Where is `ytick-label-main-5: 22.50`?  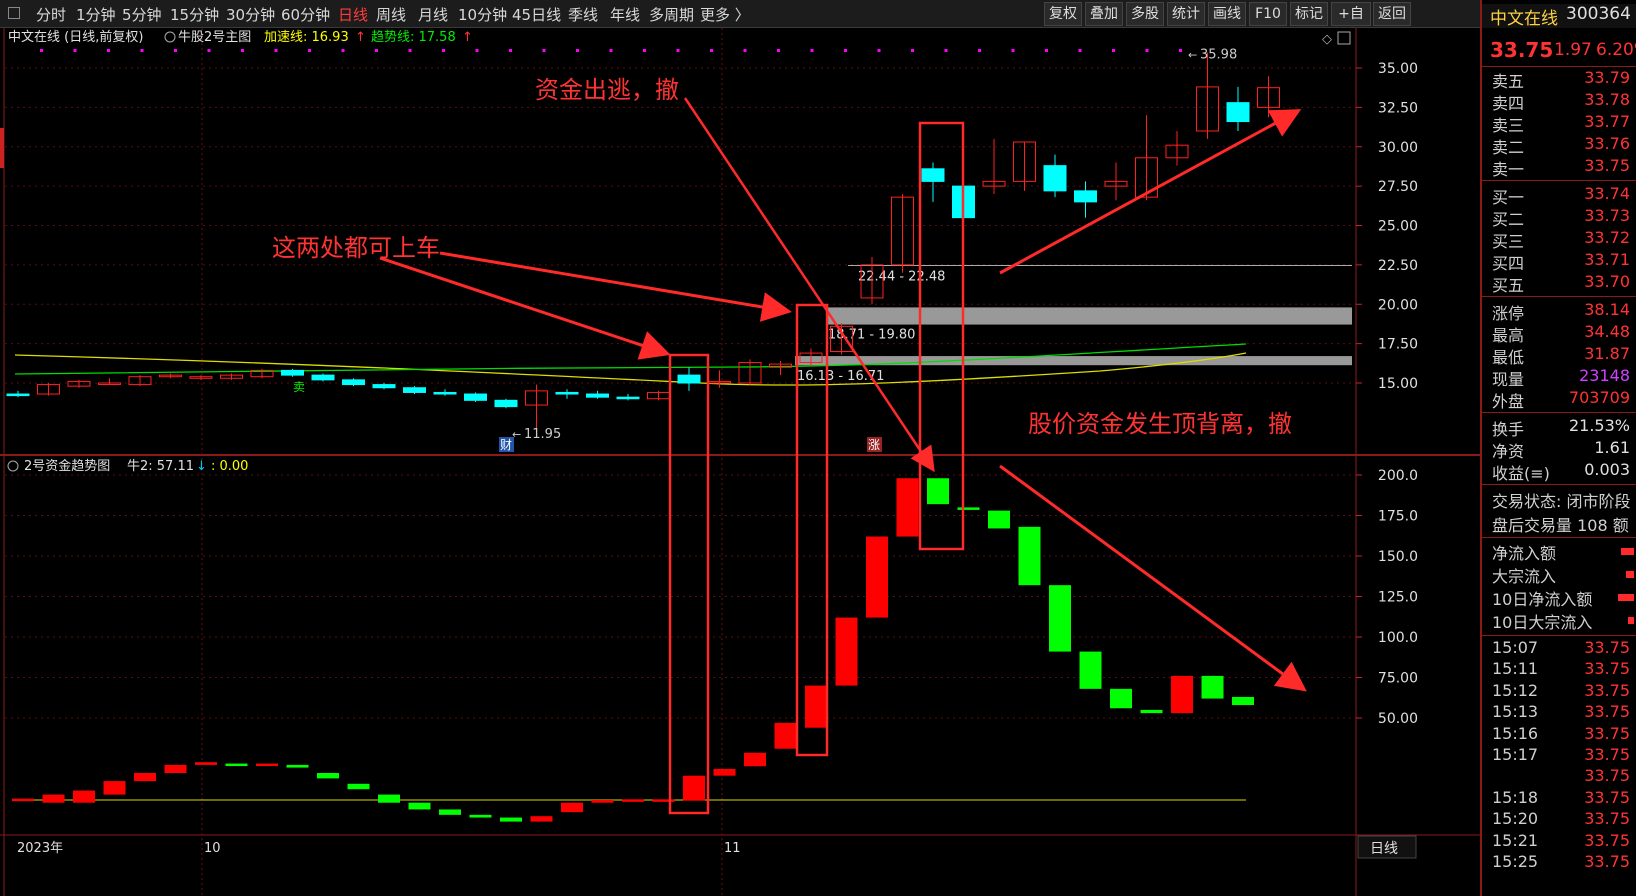
ytick-label-main-5: 22.50 is located at coordinates (1398, 266).